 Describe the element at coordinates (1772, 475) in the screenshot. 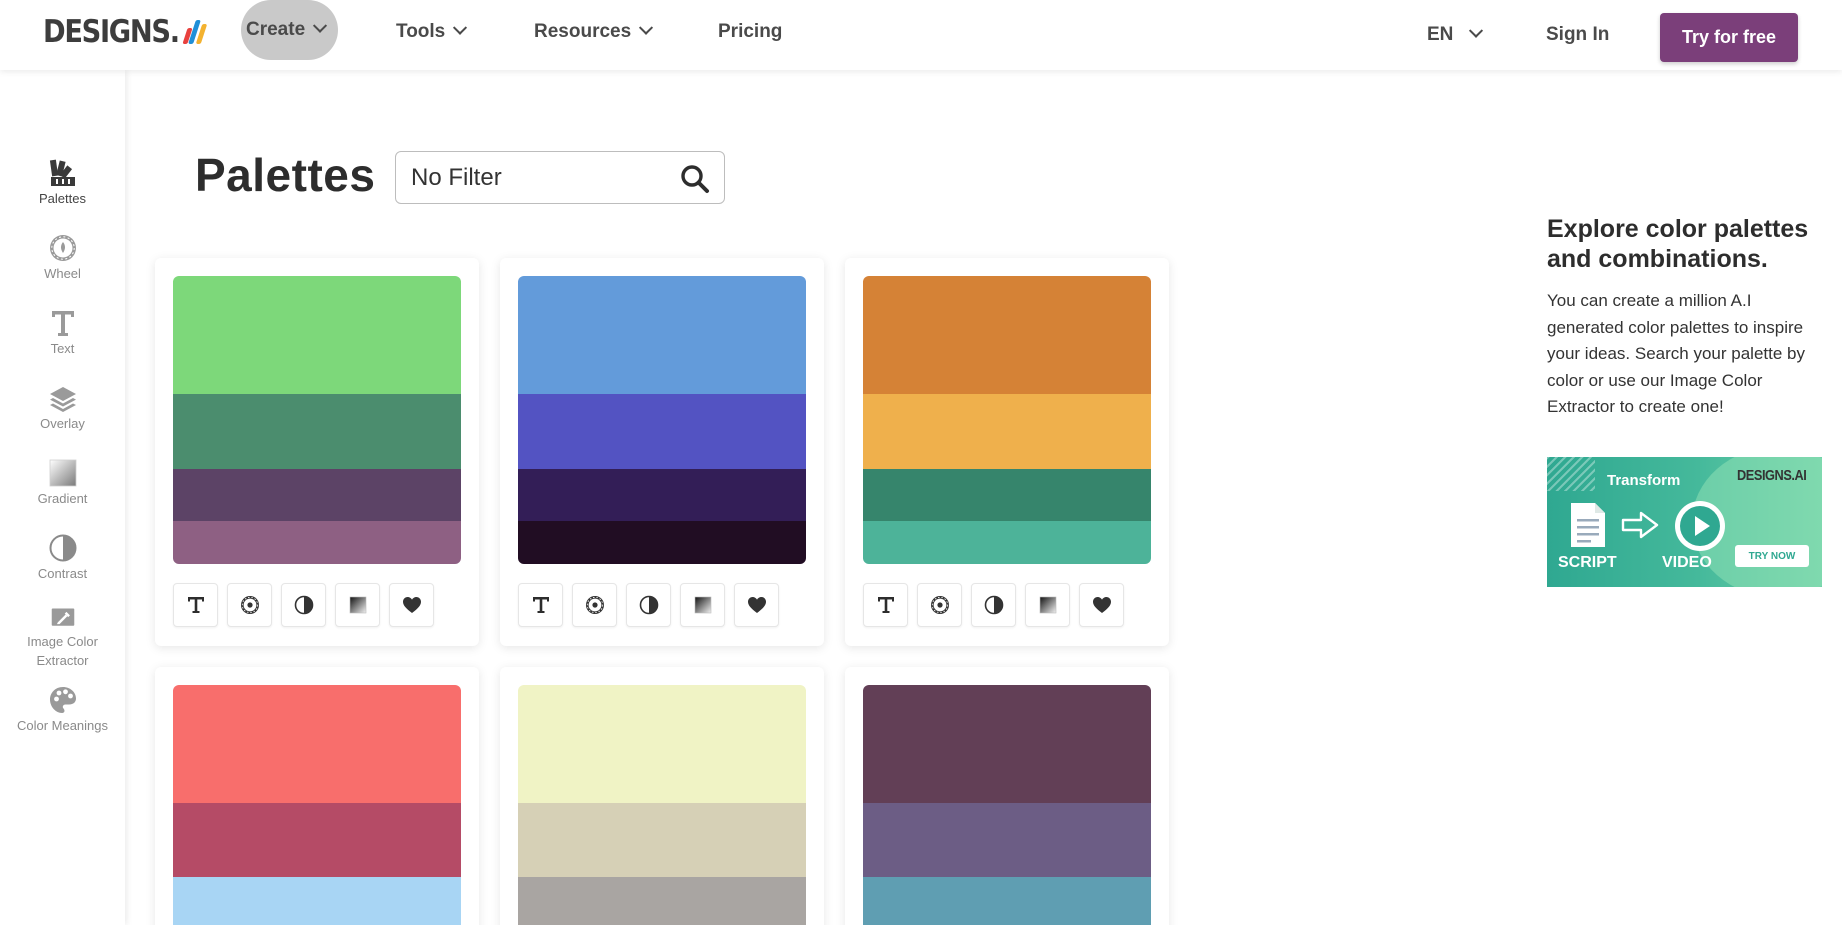

I see `promo-brand-logo: DESIGNS.AI` at that location.